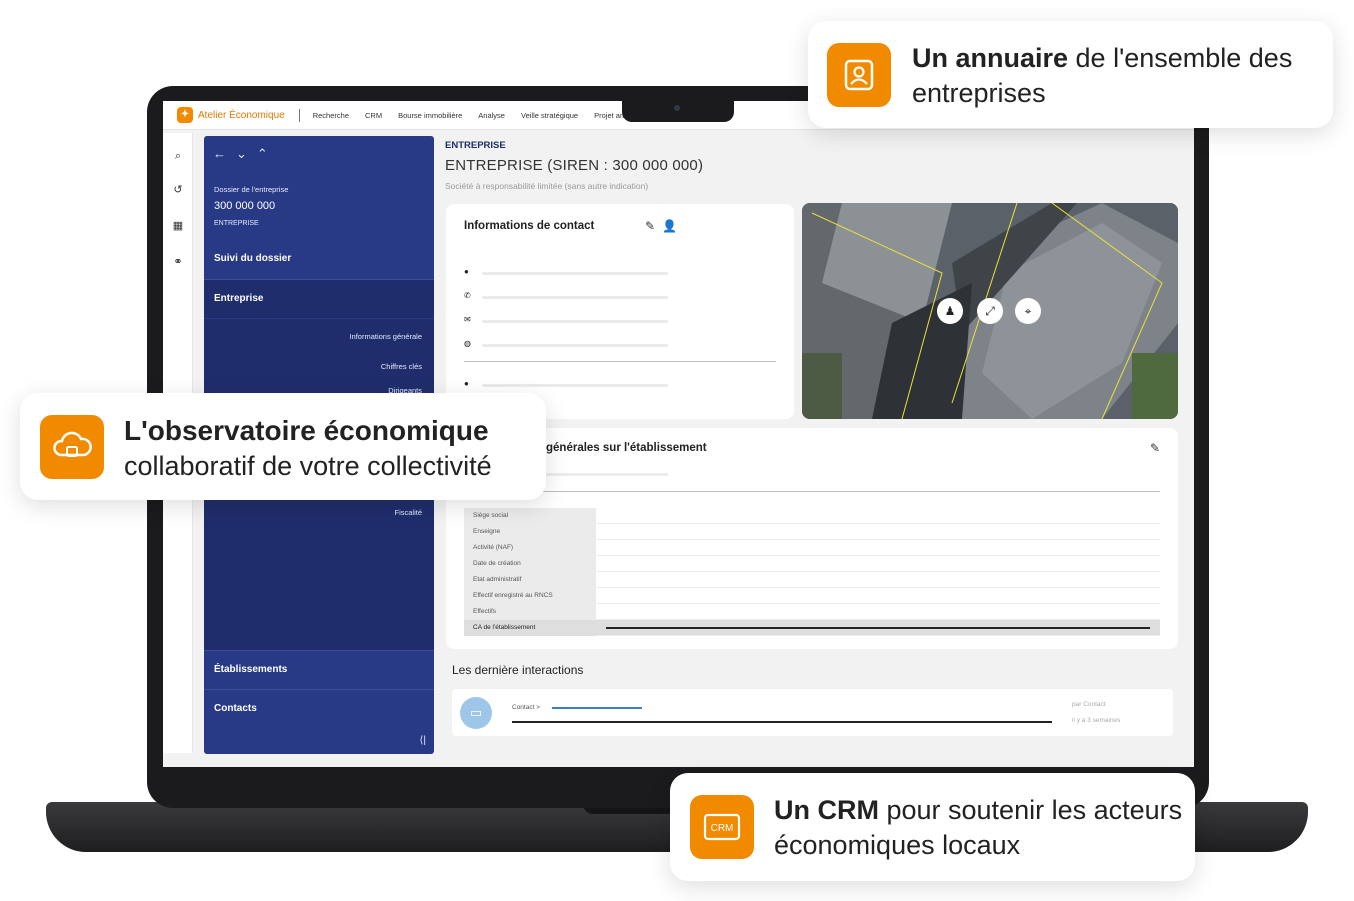  I want to click on contact-divider, so click(620, 361).